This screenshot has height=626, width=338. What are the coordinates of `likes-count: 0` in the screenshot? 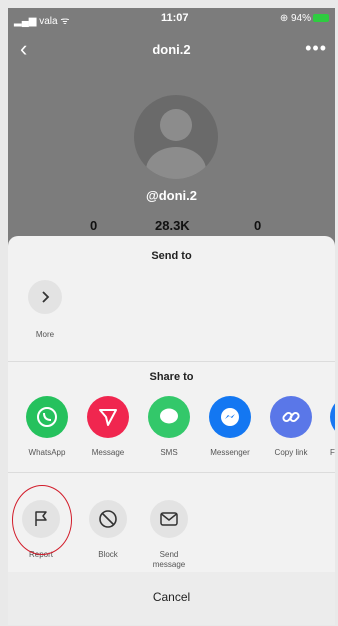 It's located at (258, 225).